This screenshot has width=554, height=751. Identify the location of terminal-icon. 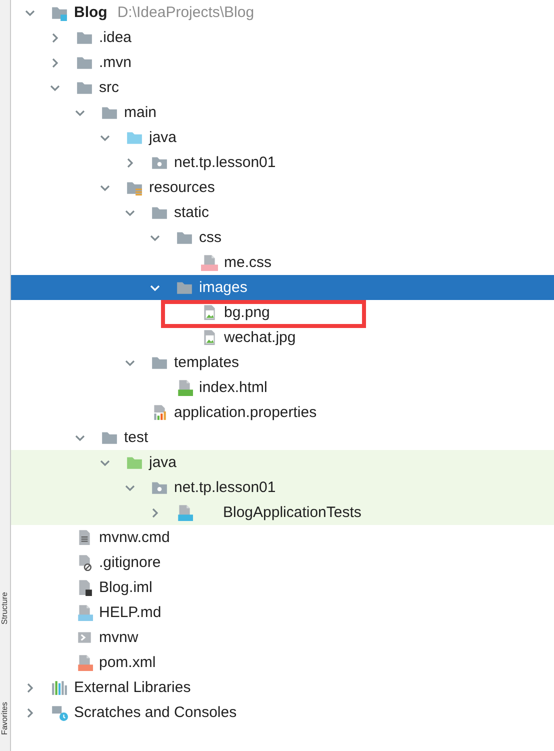
(84, 637).